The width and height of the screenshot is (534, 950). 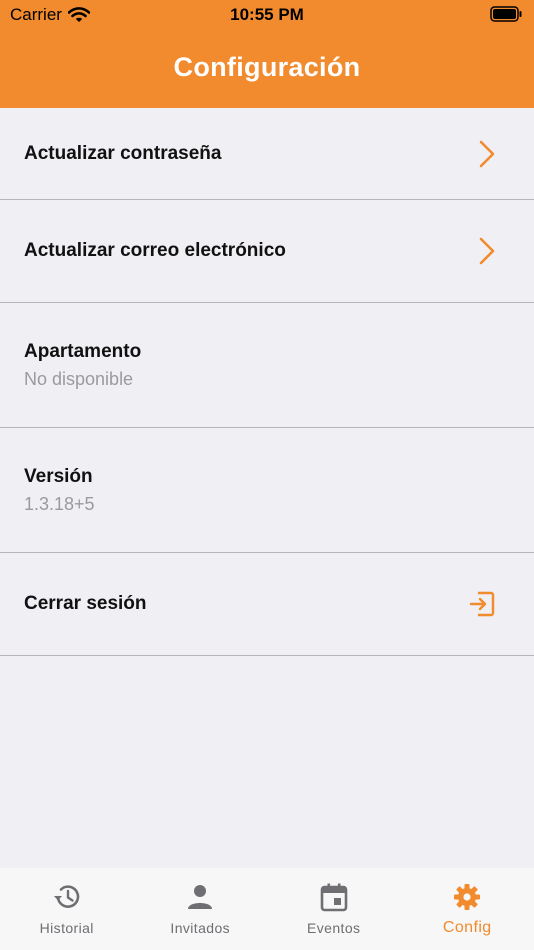 I want to click on version-row: Versión 1.3.18+5, so click(x=267, y=490).